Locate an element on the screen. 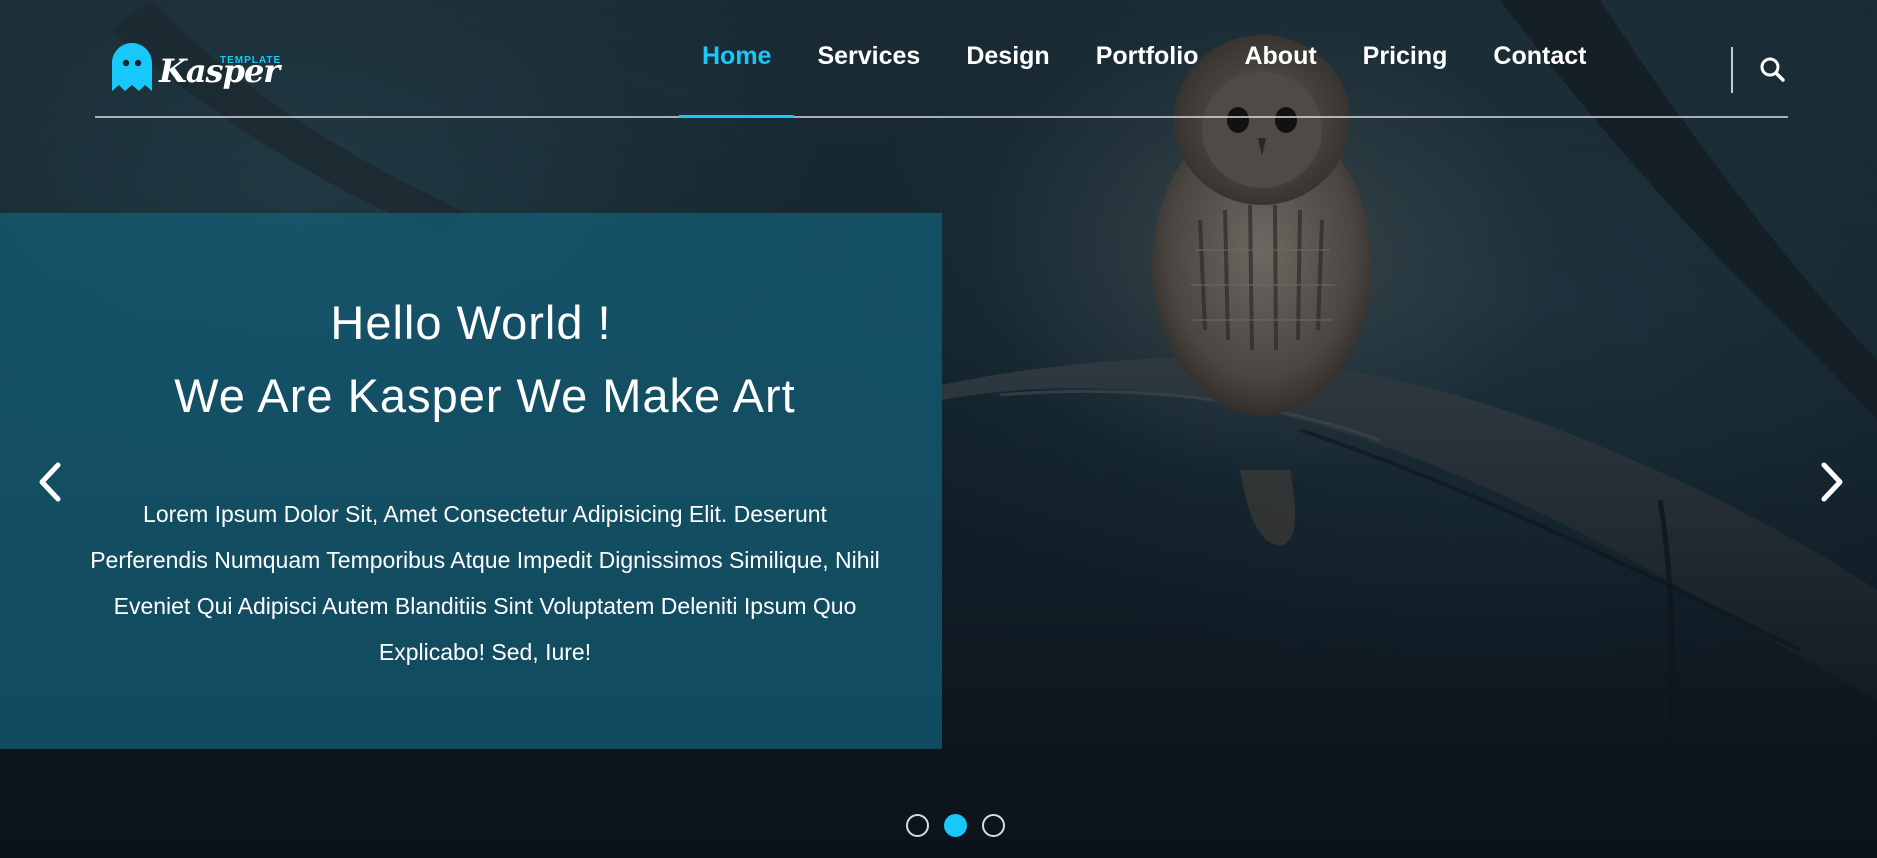 This screenshot has width=1877, height=858. nav-item-about: About is located at coordinates (1280, 58).